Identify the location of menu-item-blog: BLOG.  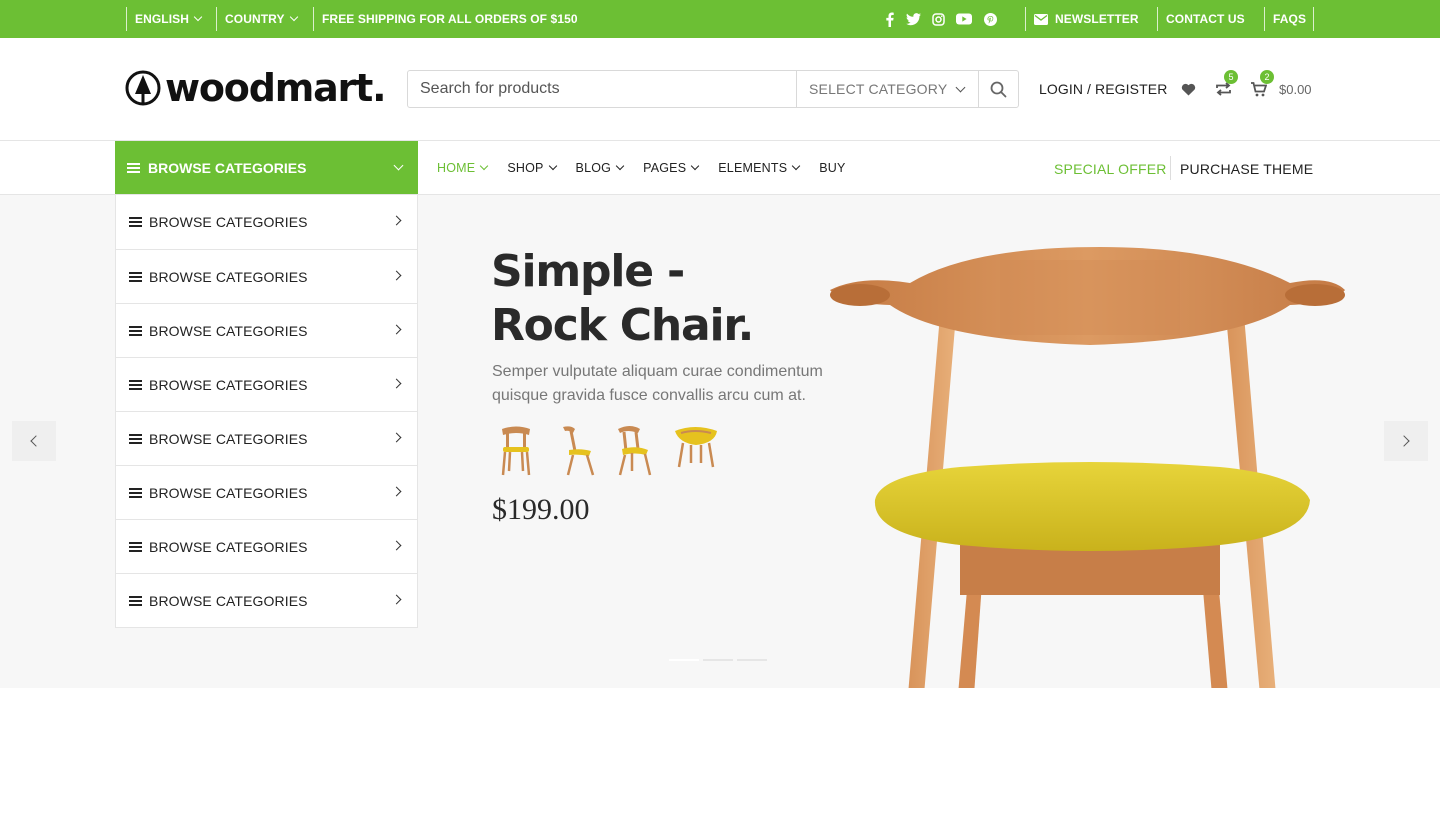
(600, 167).